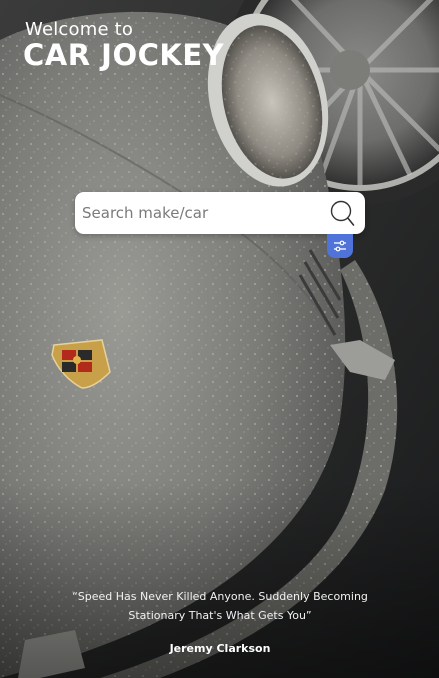 Image resolution: width=439 pixels, height=678 pixels. Describe the element at coordinates (124, 55) in the screenshot. I see `app-title: CAR JOCKEY` at that location.